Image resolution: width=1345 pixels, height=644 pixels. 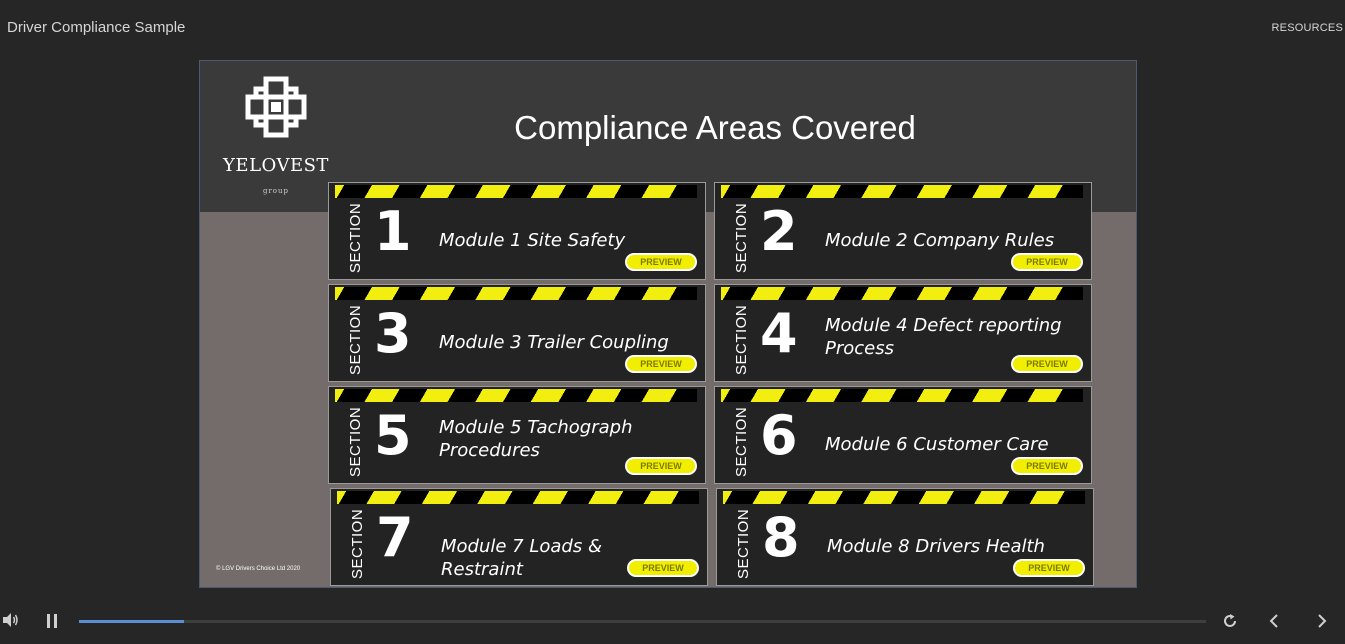 I want to click on section-number: 4, so click(x=779, y=333).